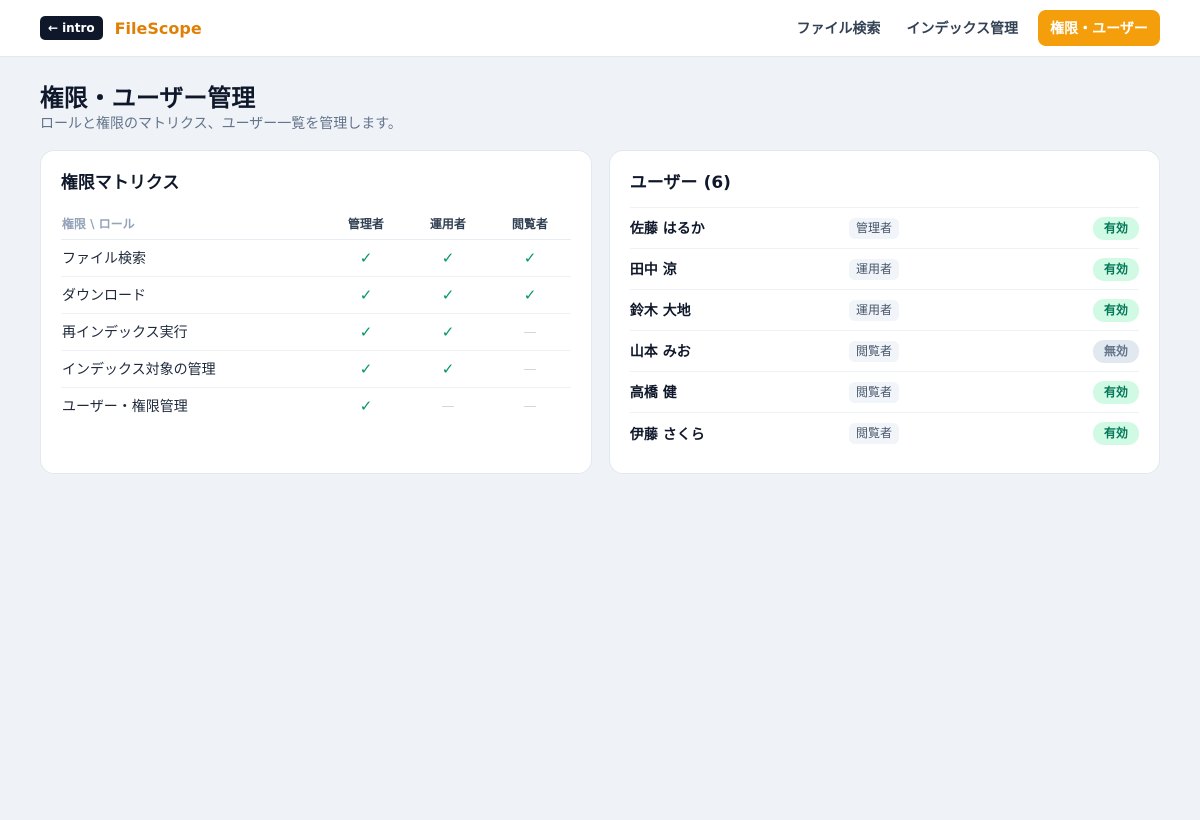 The width and height of the screenshot is (1200, 820). What do you see at coordinates (221, 124) in the screenshot?
I see `page-subtitle: ロールと権限のマトリクス、ユーザー一覧を管理します。` at bounding box center [221, 124].